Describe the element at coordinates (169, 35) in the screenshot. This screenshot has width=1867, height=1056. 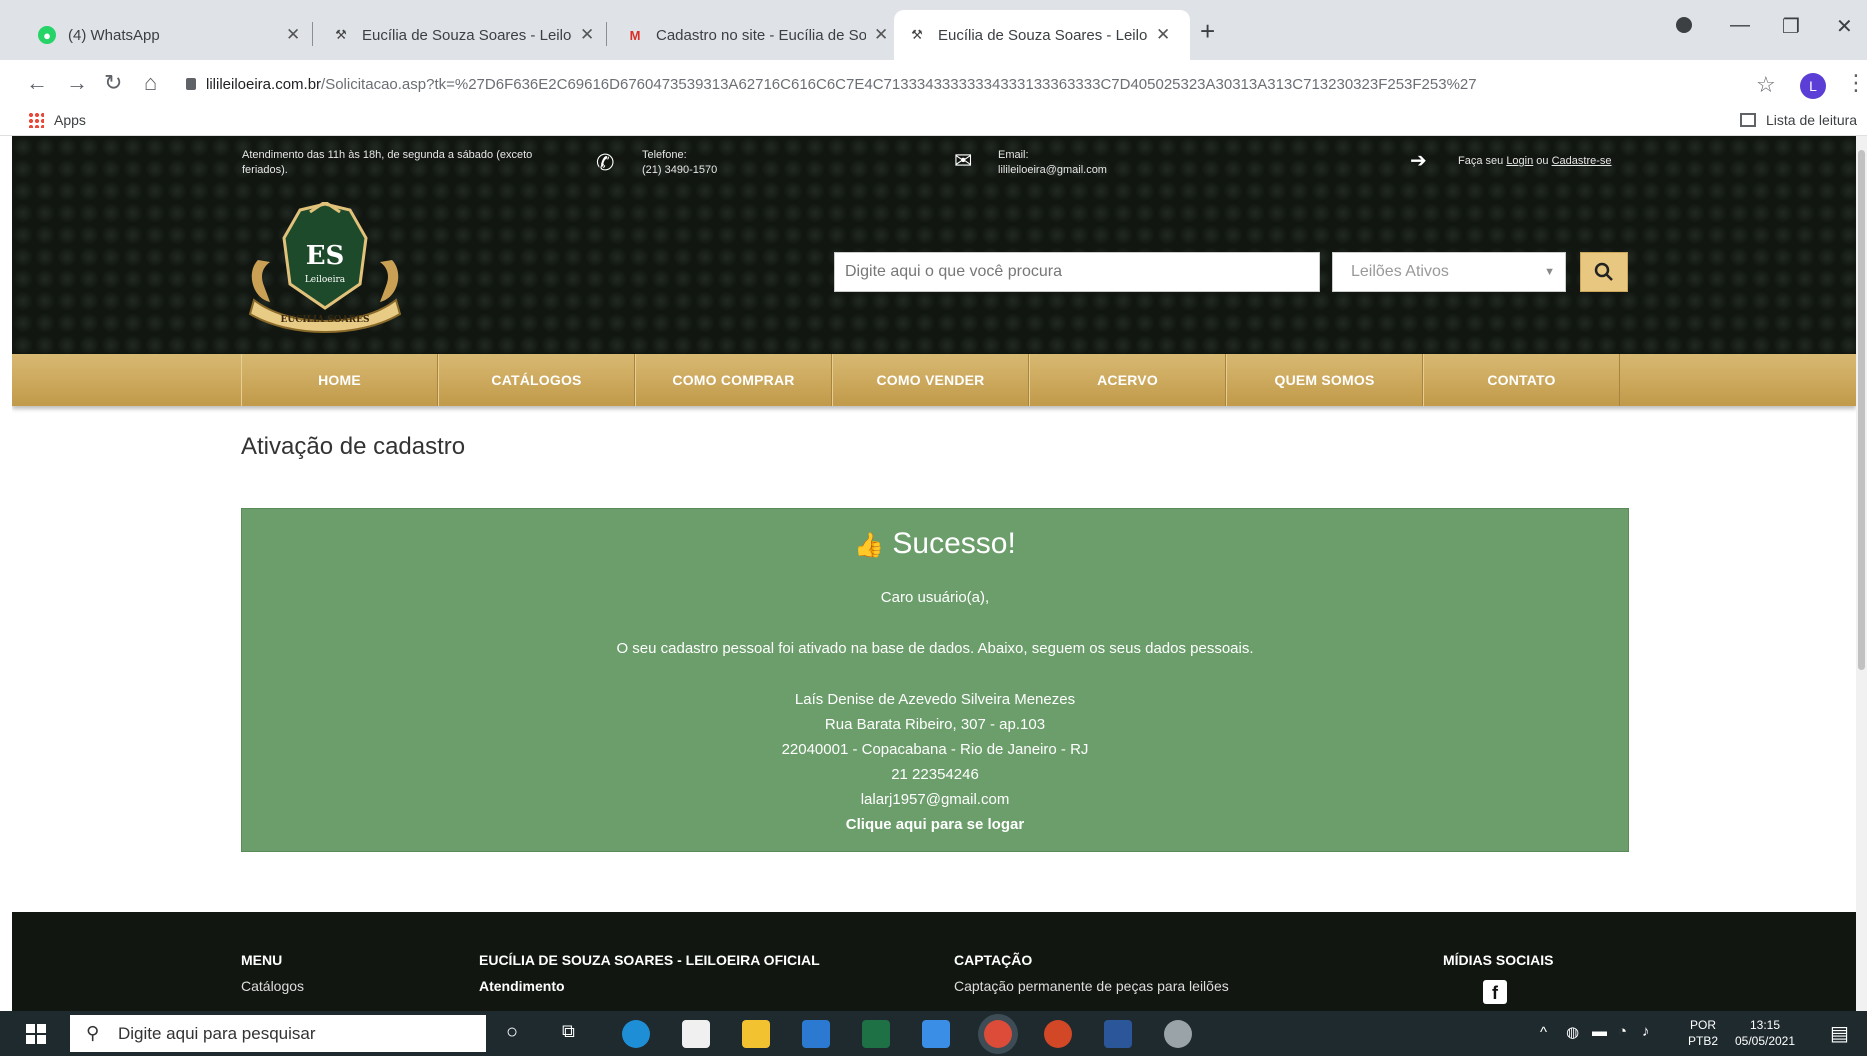
I see `tab-whatsapp: ● (4) WhatsApp ✕` at that location.